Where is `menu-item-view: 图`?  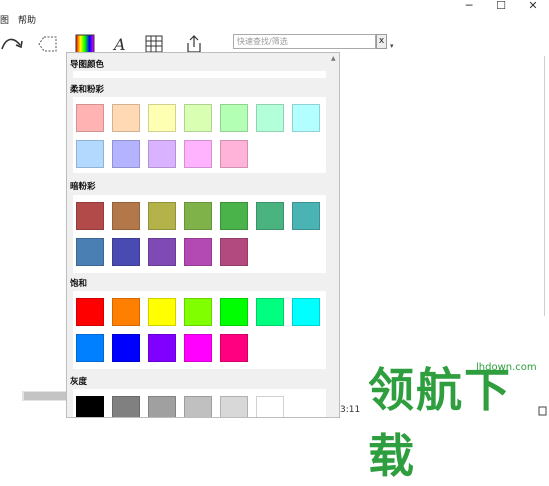 menu-item-view: 图 is located at coordinates (4, 21).